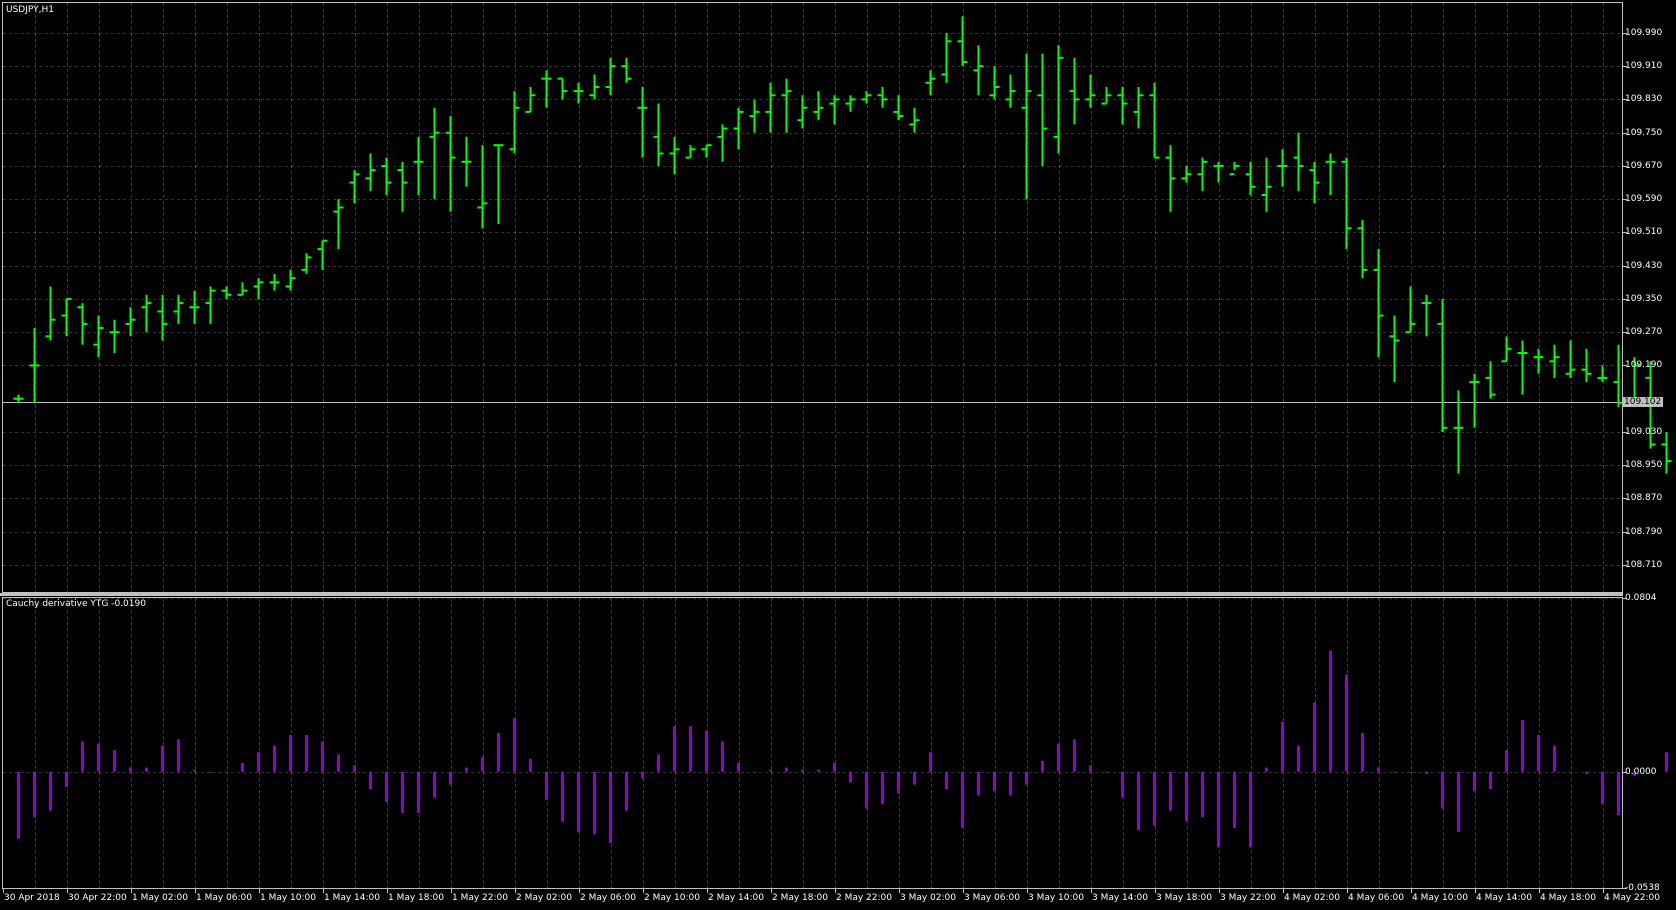 The image size is (1676, 910). What do you see at coordinates (1184, 898) in the screenshot?
I see `time-axis-label: 3 May 18:00` at bounding box center [1184, 898].